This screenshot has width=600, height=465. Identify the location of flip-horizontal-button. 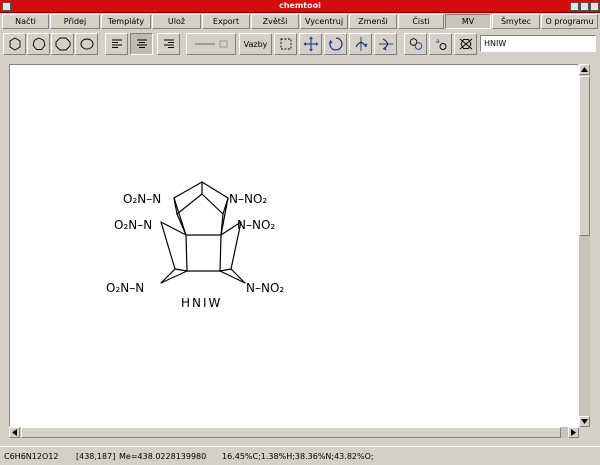
(360, 44).